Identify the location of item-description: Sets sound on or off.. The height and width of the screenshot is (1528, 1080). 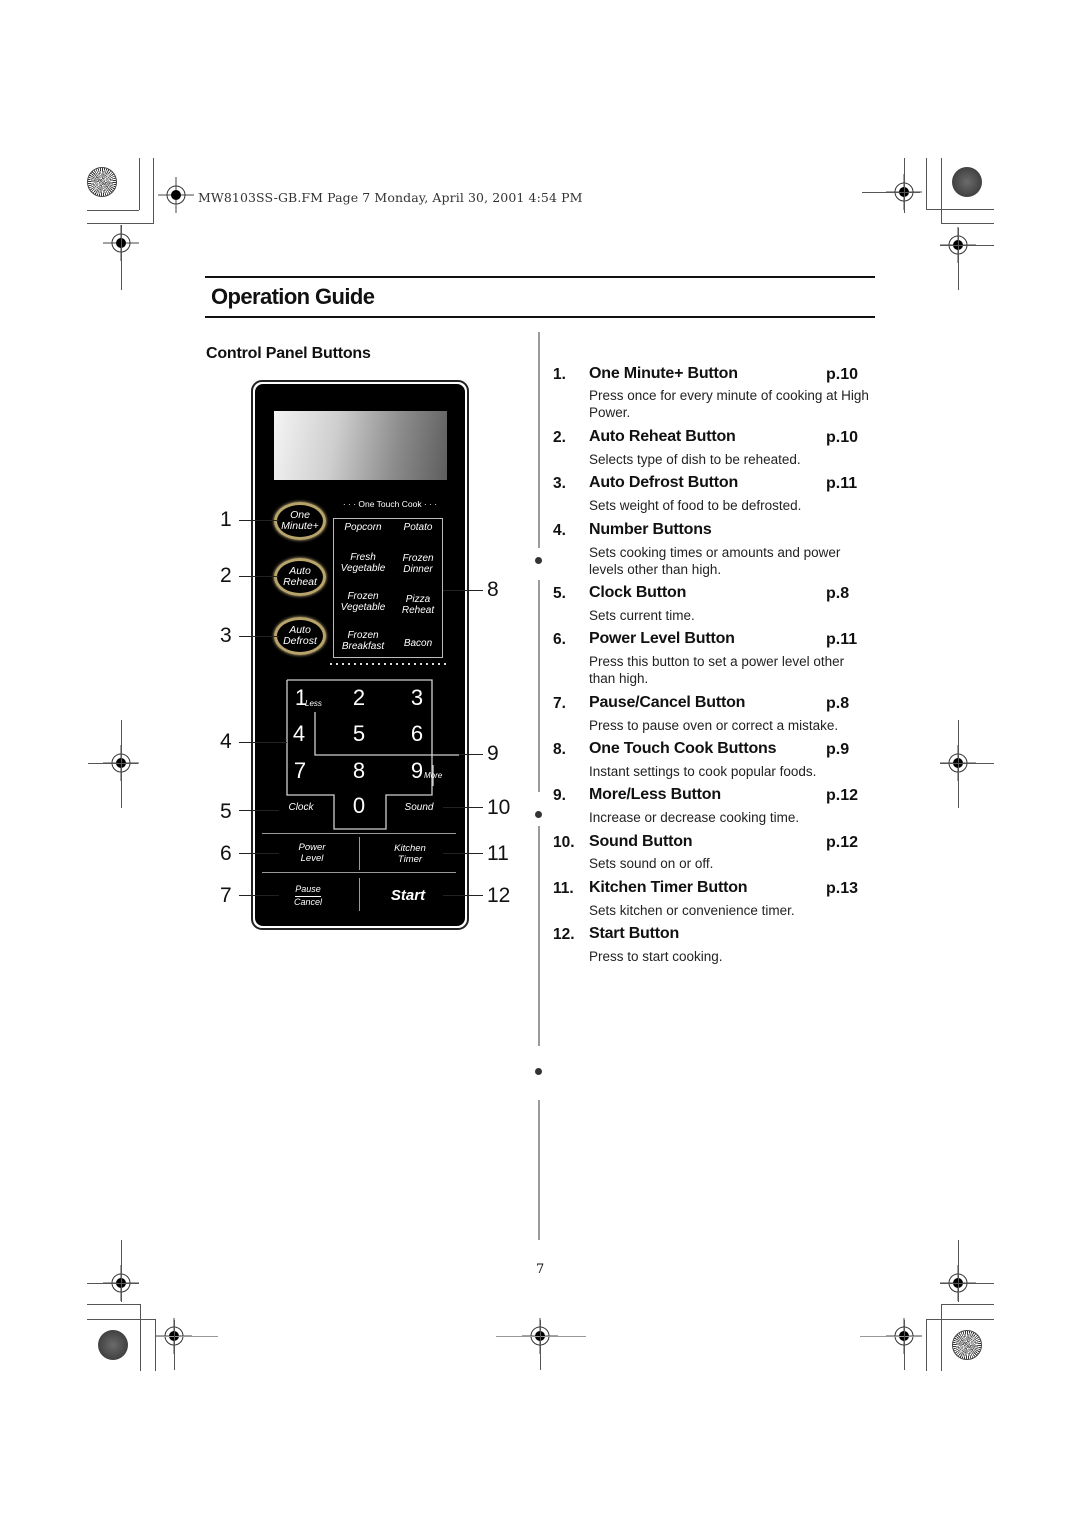
(651, 863).